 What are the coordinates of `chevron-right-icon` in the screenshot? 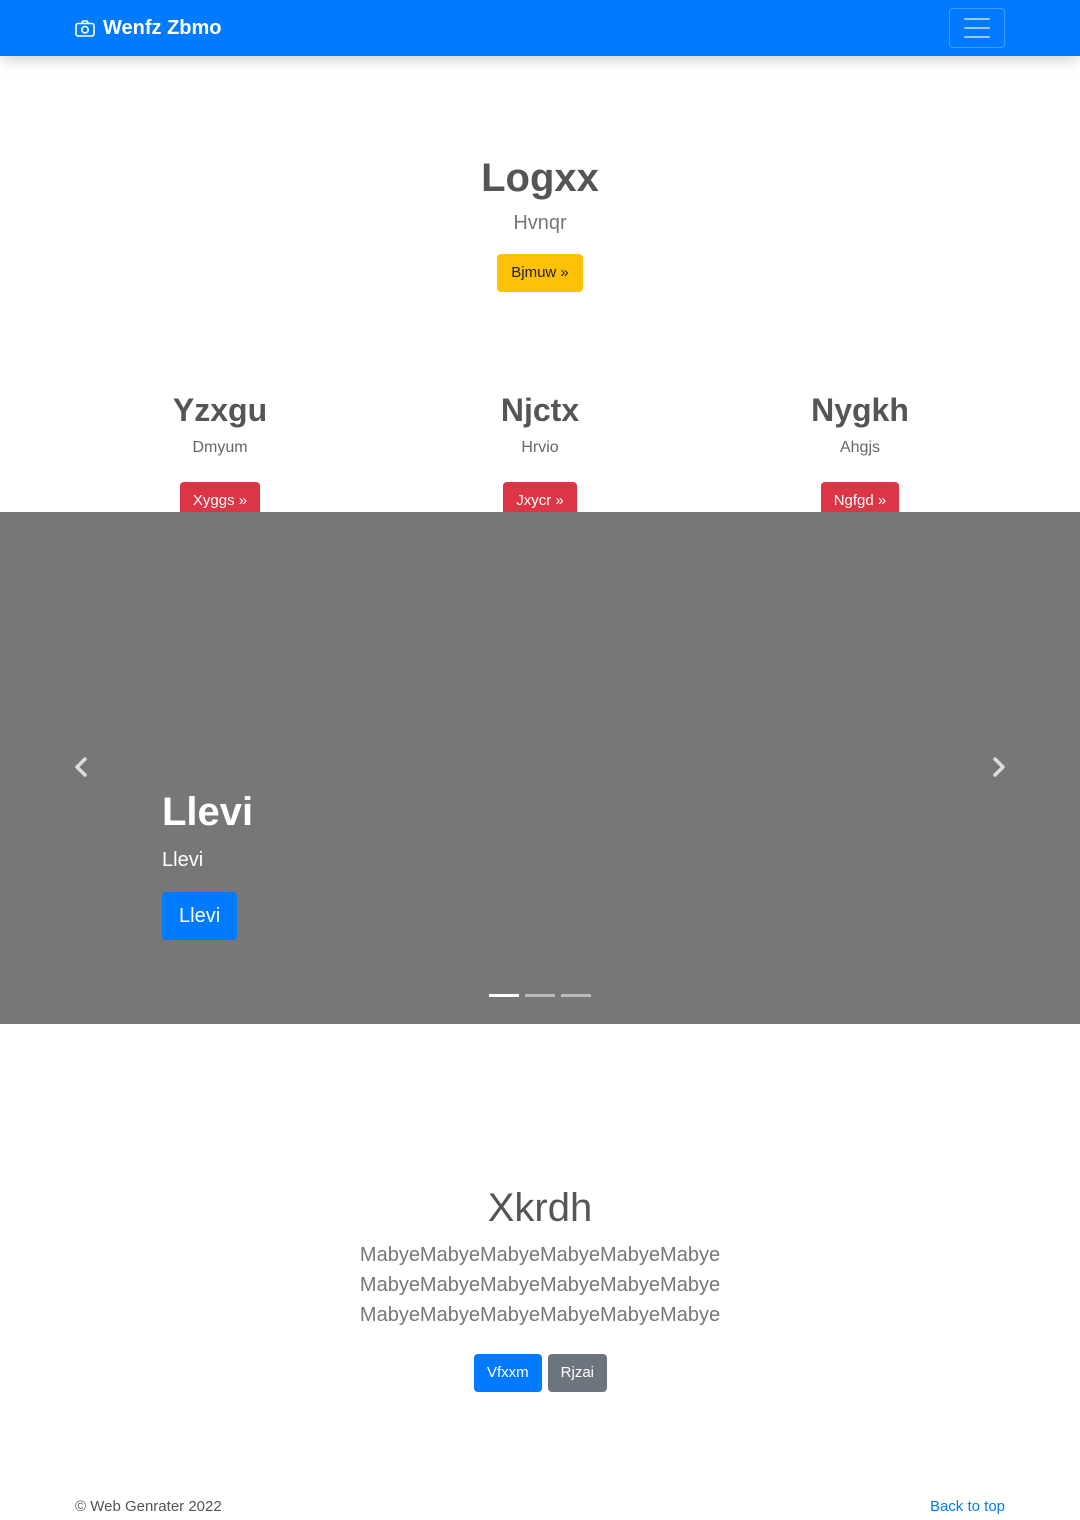 It's located at (998, 767).